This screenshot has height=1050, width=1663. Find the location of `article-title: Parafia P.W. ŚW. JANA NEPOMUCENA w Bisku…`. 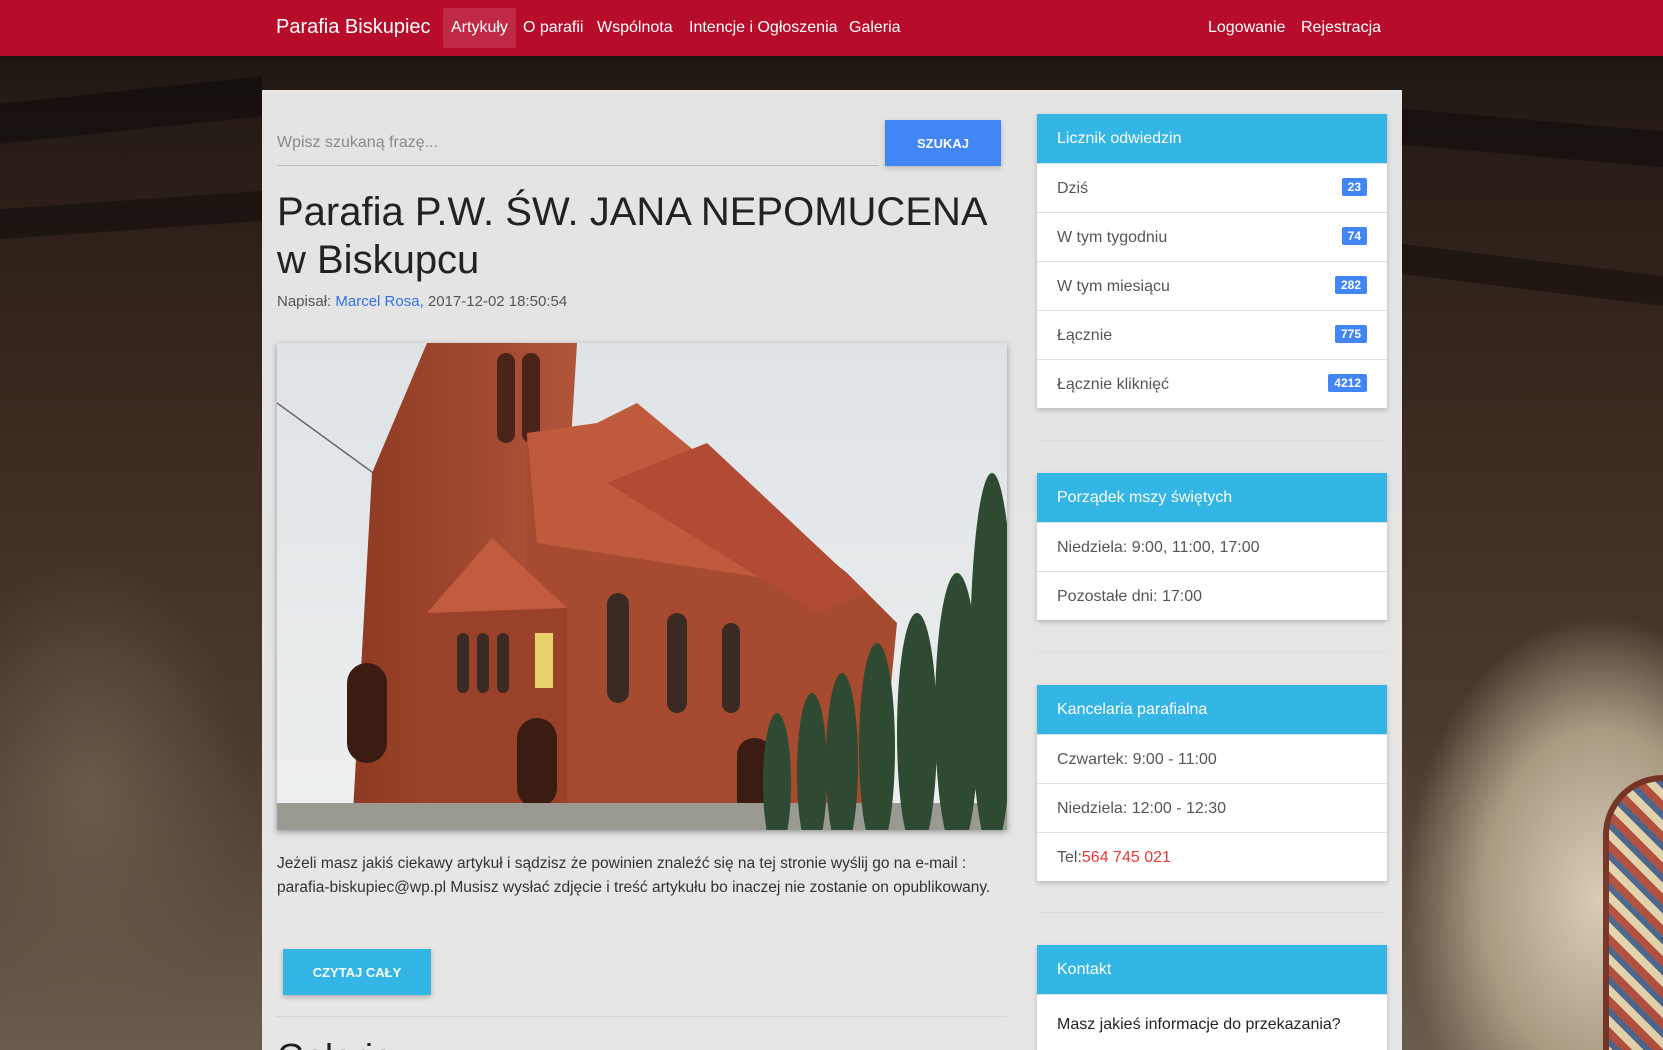

article-title: Parafia P.W. ŚW. JANA NEPOMUCENA w Bisku… is located at coordinates (642, 236).